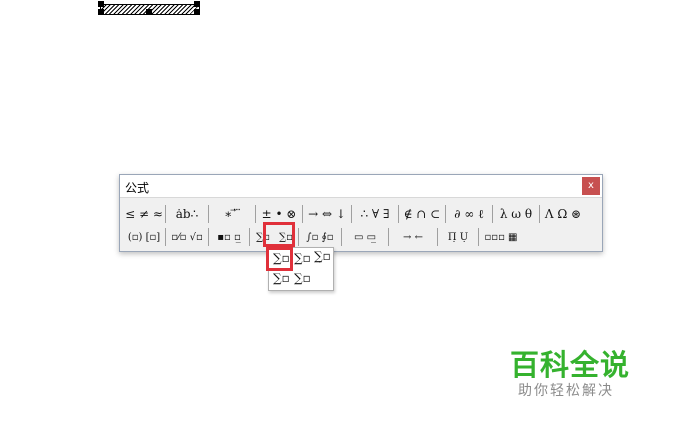  What do you see at coordinates (232, 214) in the screenshot?
I see `embellishments-button: ∗ ⃗ ⃛` at bounding box center [232, 214].